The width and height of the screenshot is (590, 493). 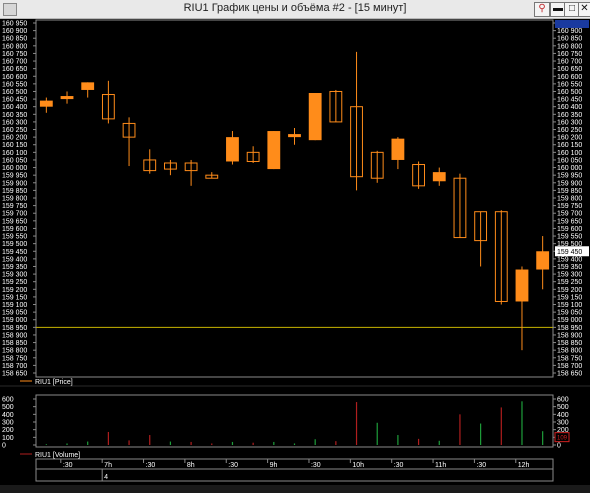 What do you see at coordinates (569, 351) in the screenshot?
I see `price-tick-label-right: 158 800` at bounding box center [569, 351].